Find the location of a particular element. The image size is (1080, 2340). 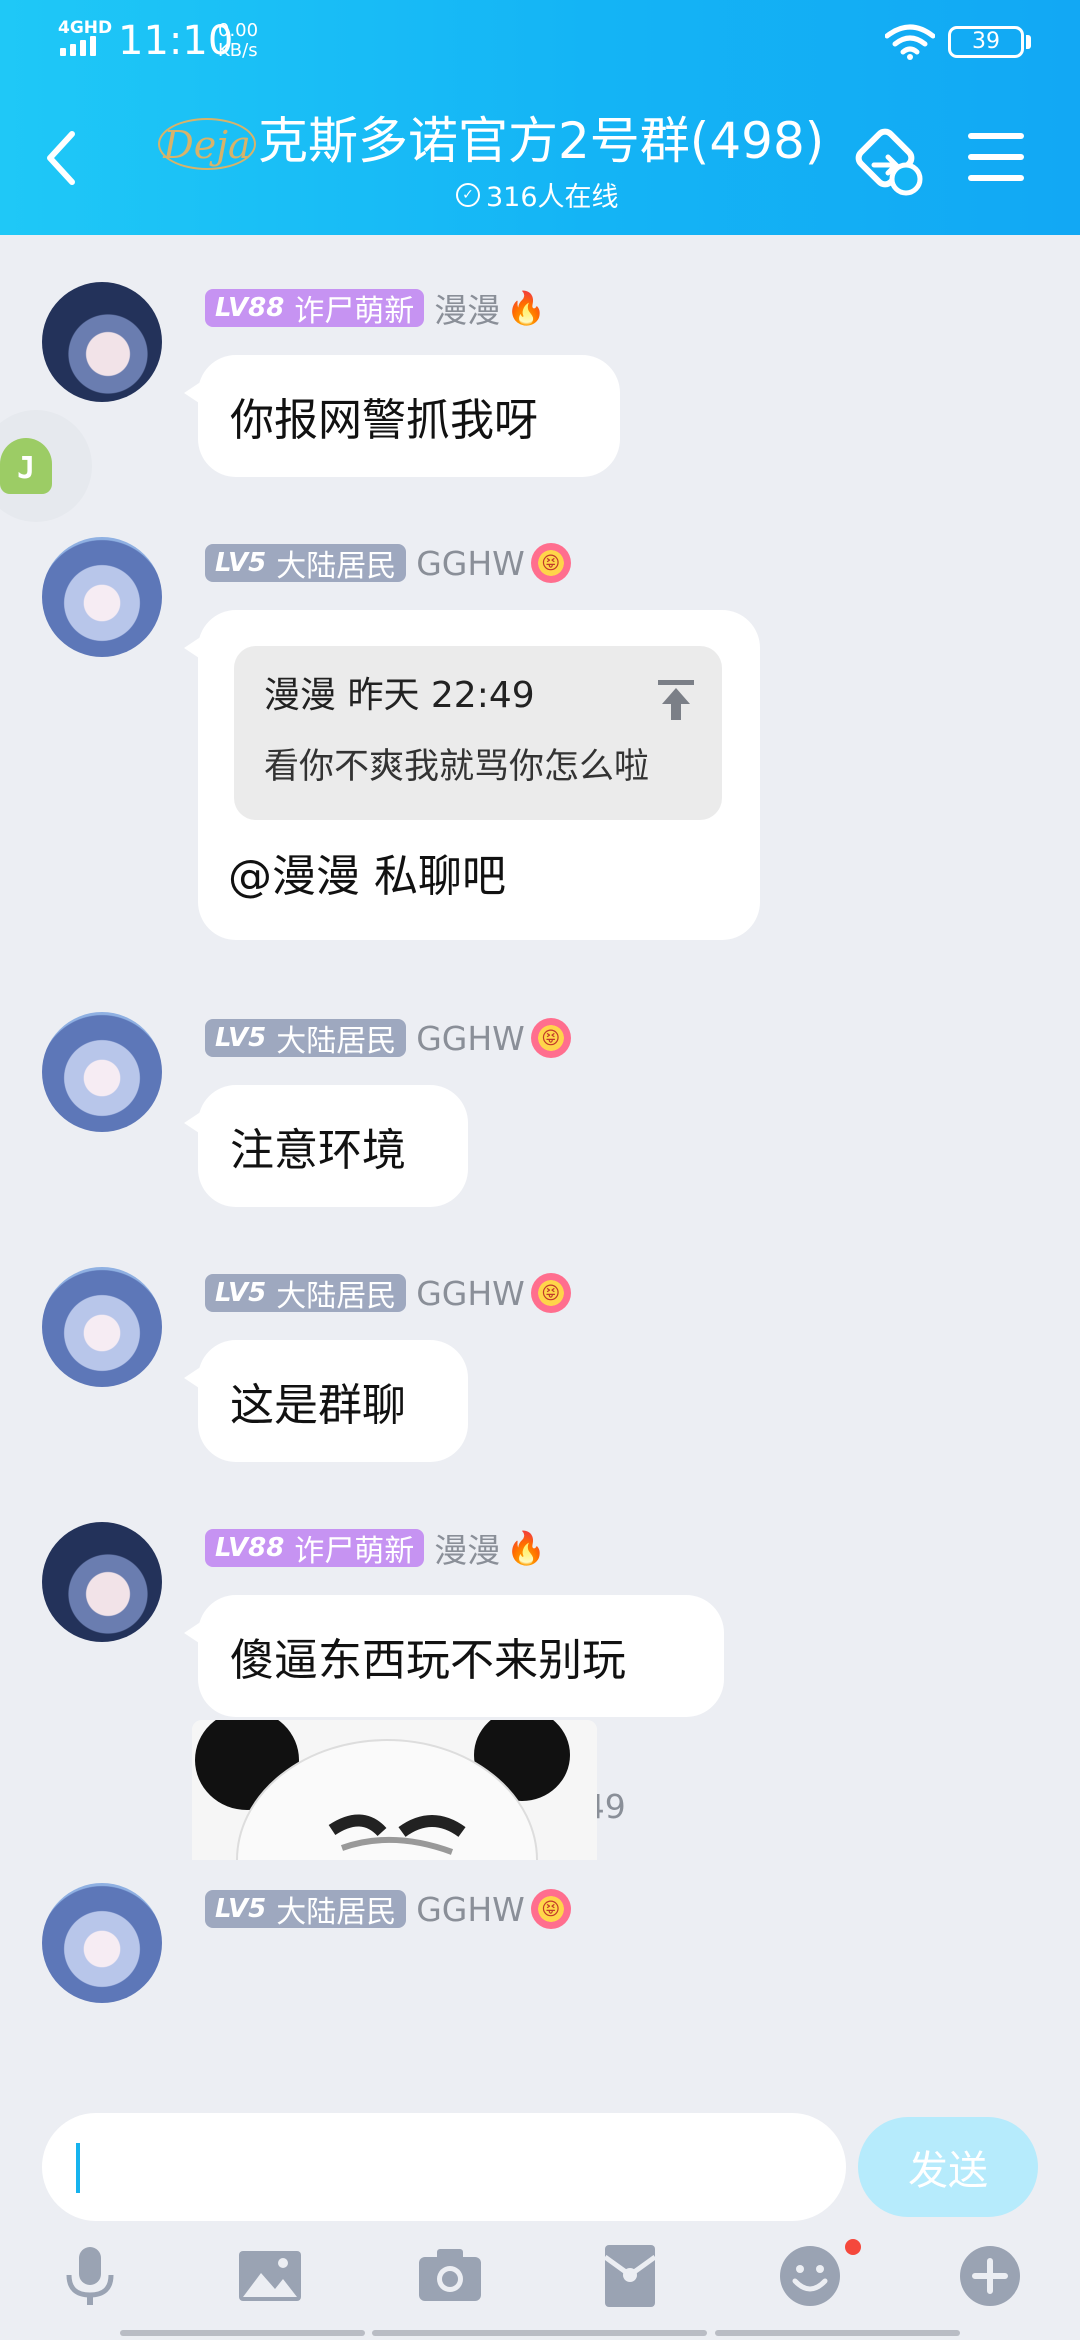

clock: 11:10 is located at coordinates (176, 41).